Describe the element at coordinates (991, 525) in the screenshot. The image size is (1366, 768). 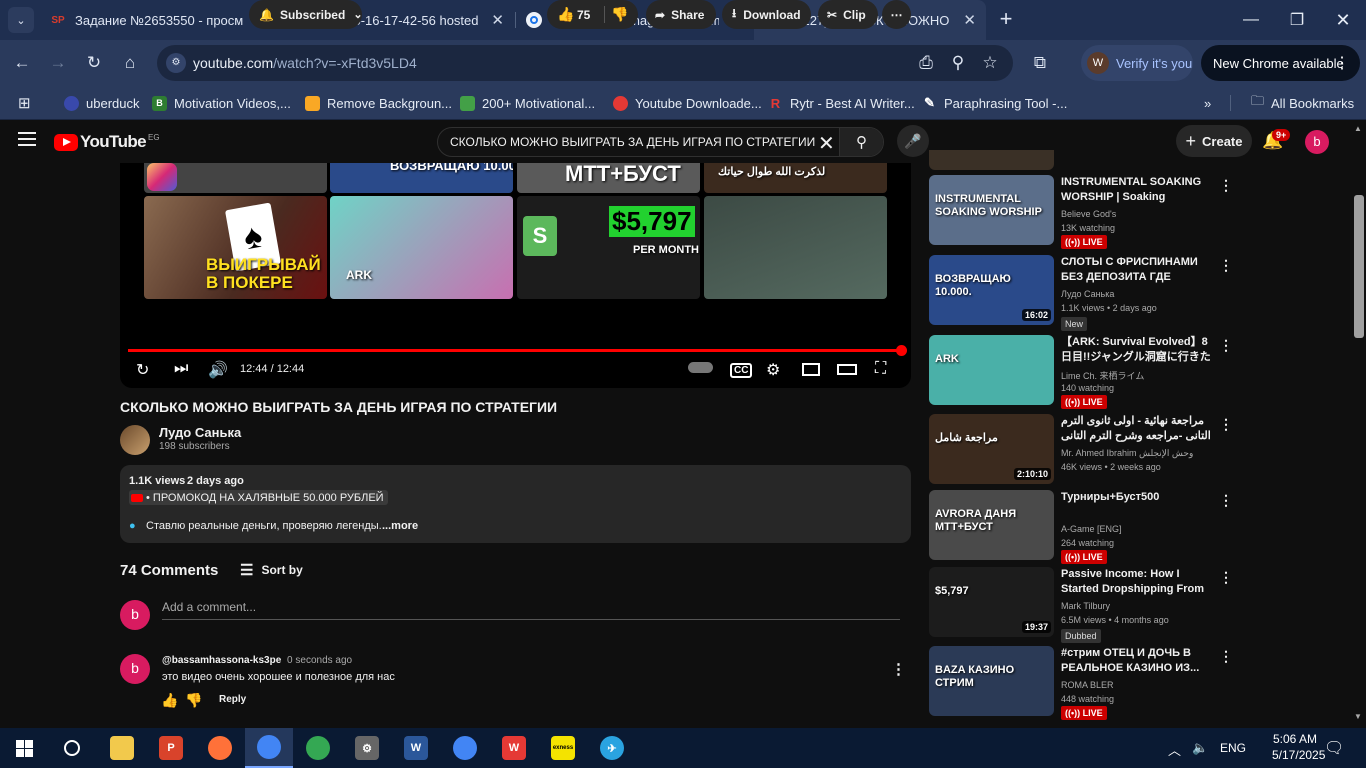
I see `video-thumbnail: AVRORA ДАНЯ МТТ+БУСТ` at that location.